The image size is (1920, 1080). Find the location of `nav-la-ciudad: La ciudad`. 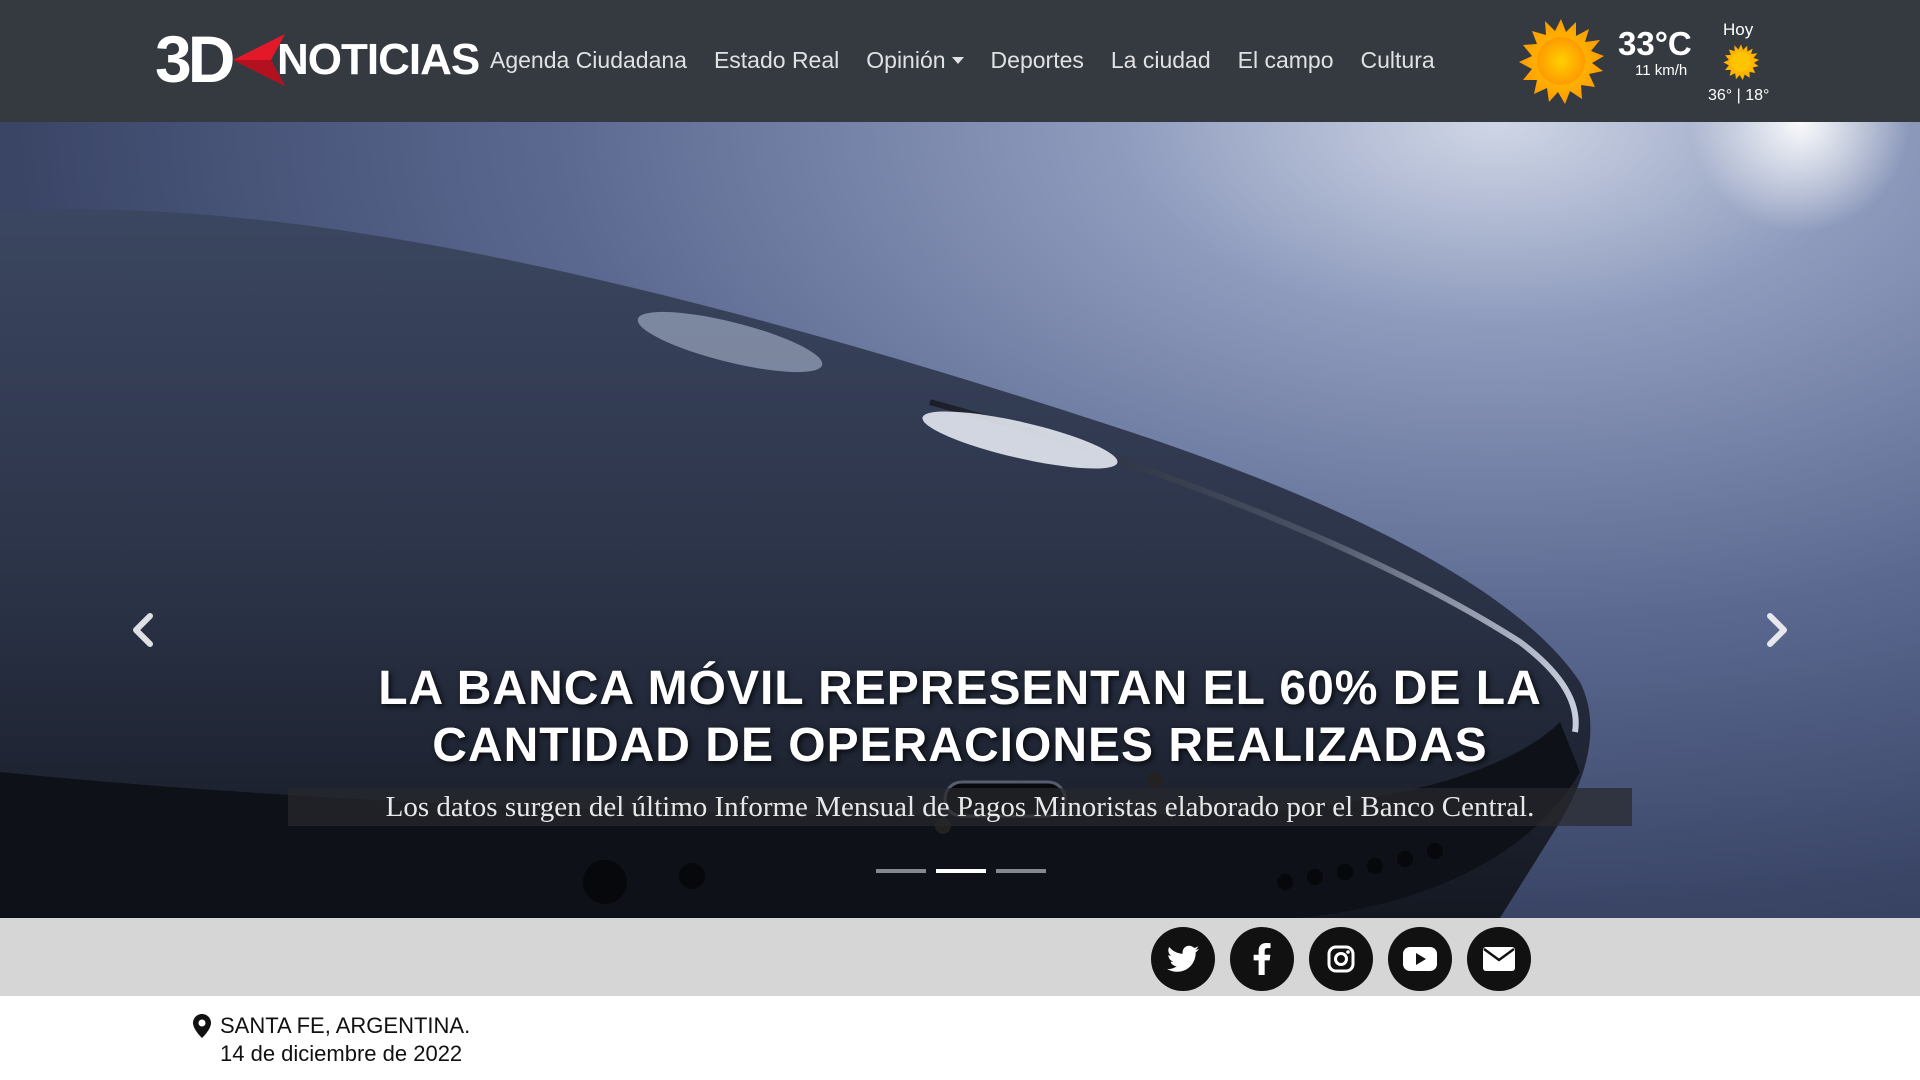

nav-la-ciudad: La ciudad is located at coordinates (1161, 60).